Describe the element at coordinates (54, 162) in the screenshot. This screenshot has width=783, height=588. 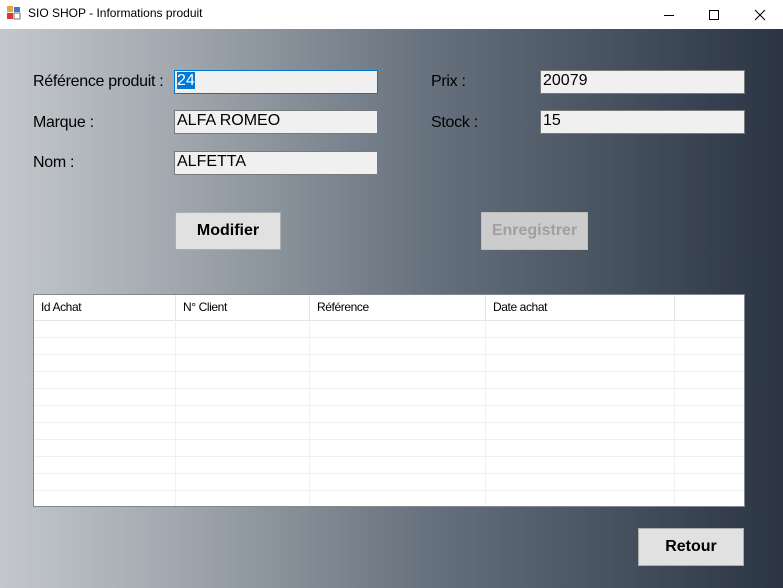
I see `nom-label: Nom :` at that location.